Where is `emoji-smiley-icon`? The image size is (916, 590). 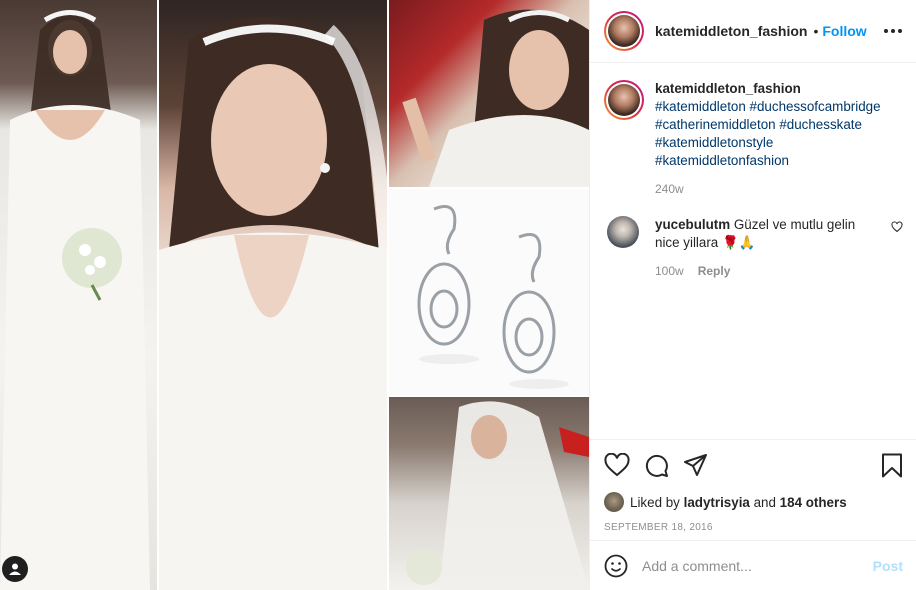
emoji-smiley-icon is located at coordinates (616, 566).